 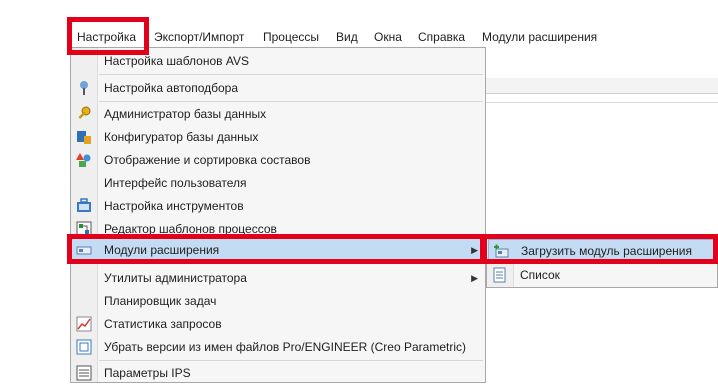 I want to click on menu-item-autoselect: Настройка автоподбора, so click(x=278, y=88).